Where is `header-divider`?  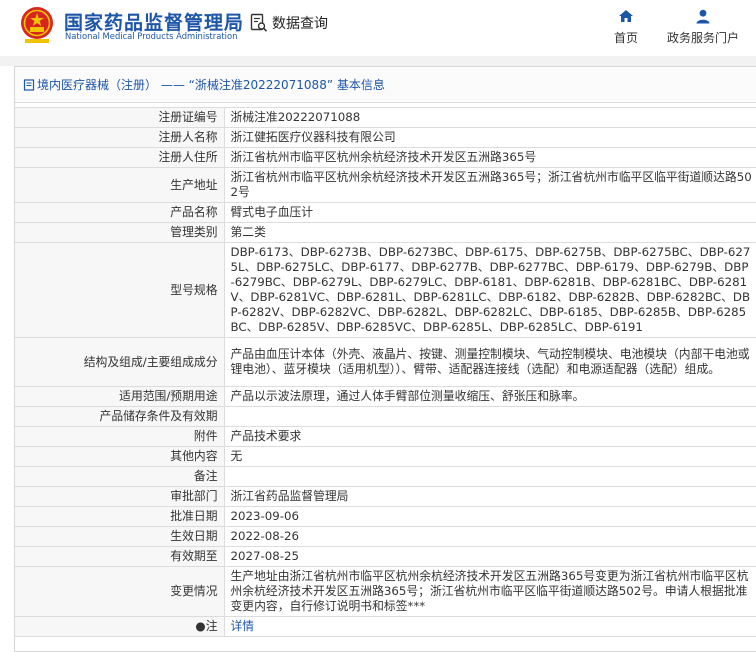
header-divider is located at coordinates (378, 61).